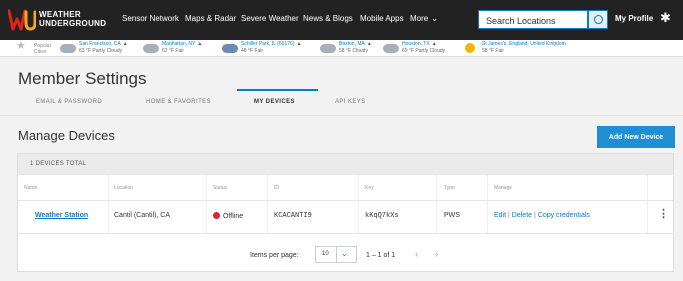 This screenshot has width=683, height=281. Describe the element at coordinates (436, 254) in the screenshot. I see `next-page-icon: ›` at that location.